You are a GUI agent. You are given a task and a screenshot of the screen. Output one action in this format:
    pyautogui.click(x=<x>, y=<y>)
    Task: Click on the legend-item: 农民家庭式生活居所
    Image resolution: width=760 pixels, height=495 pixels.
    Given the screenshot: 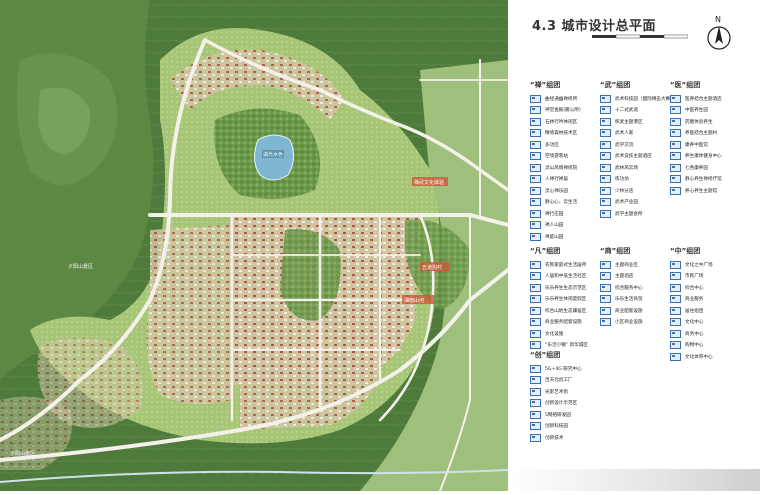 What is the action you would take?
    pyautogui.click(x=559, y=265)
    